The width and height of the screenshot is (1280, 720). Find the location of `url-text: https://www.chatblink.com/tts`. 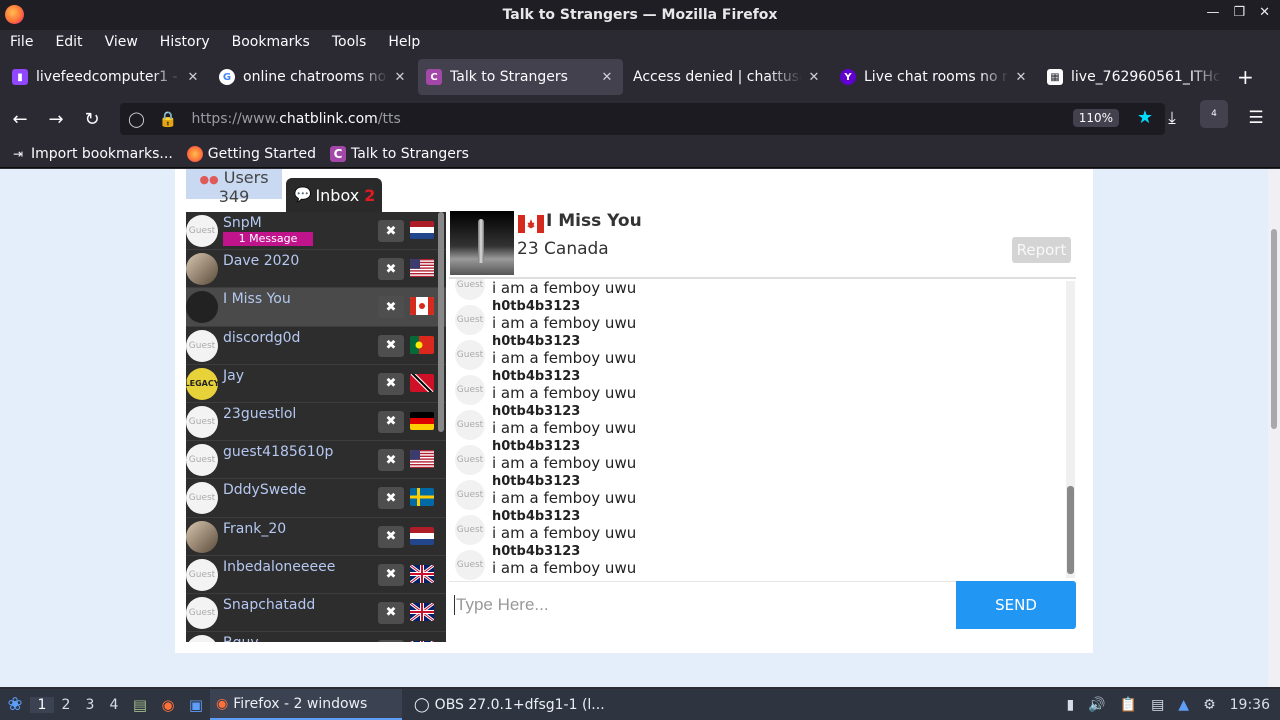

url-text: https://www.chatblink.com/tts is located at coordinates (295, 119).